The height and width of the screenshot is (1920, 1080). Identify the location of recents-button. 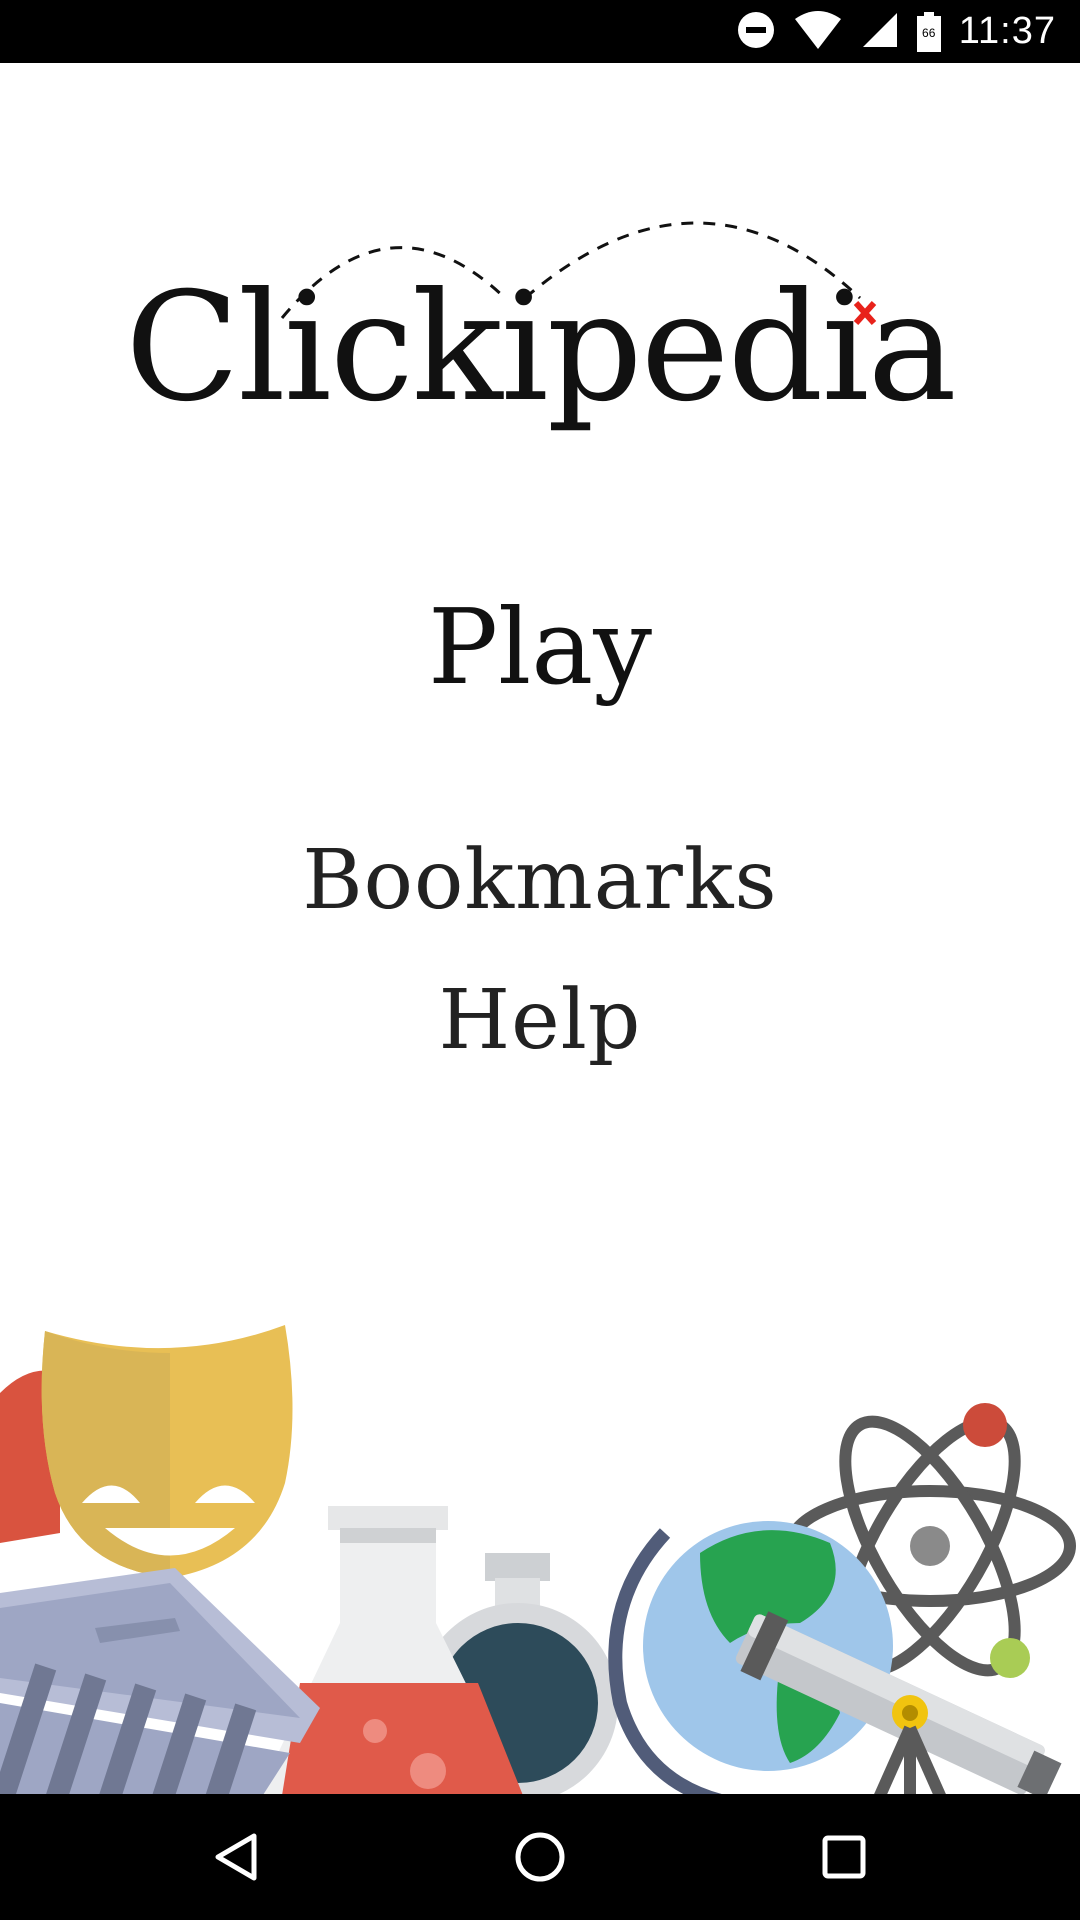
(844, 1857).